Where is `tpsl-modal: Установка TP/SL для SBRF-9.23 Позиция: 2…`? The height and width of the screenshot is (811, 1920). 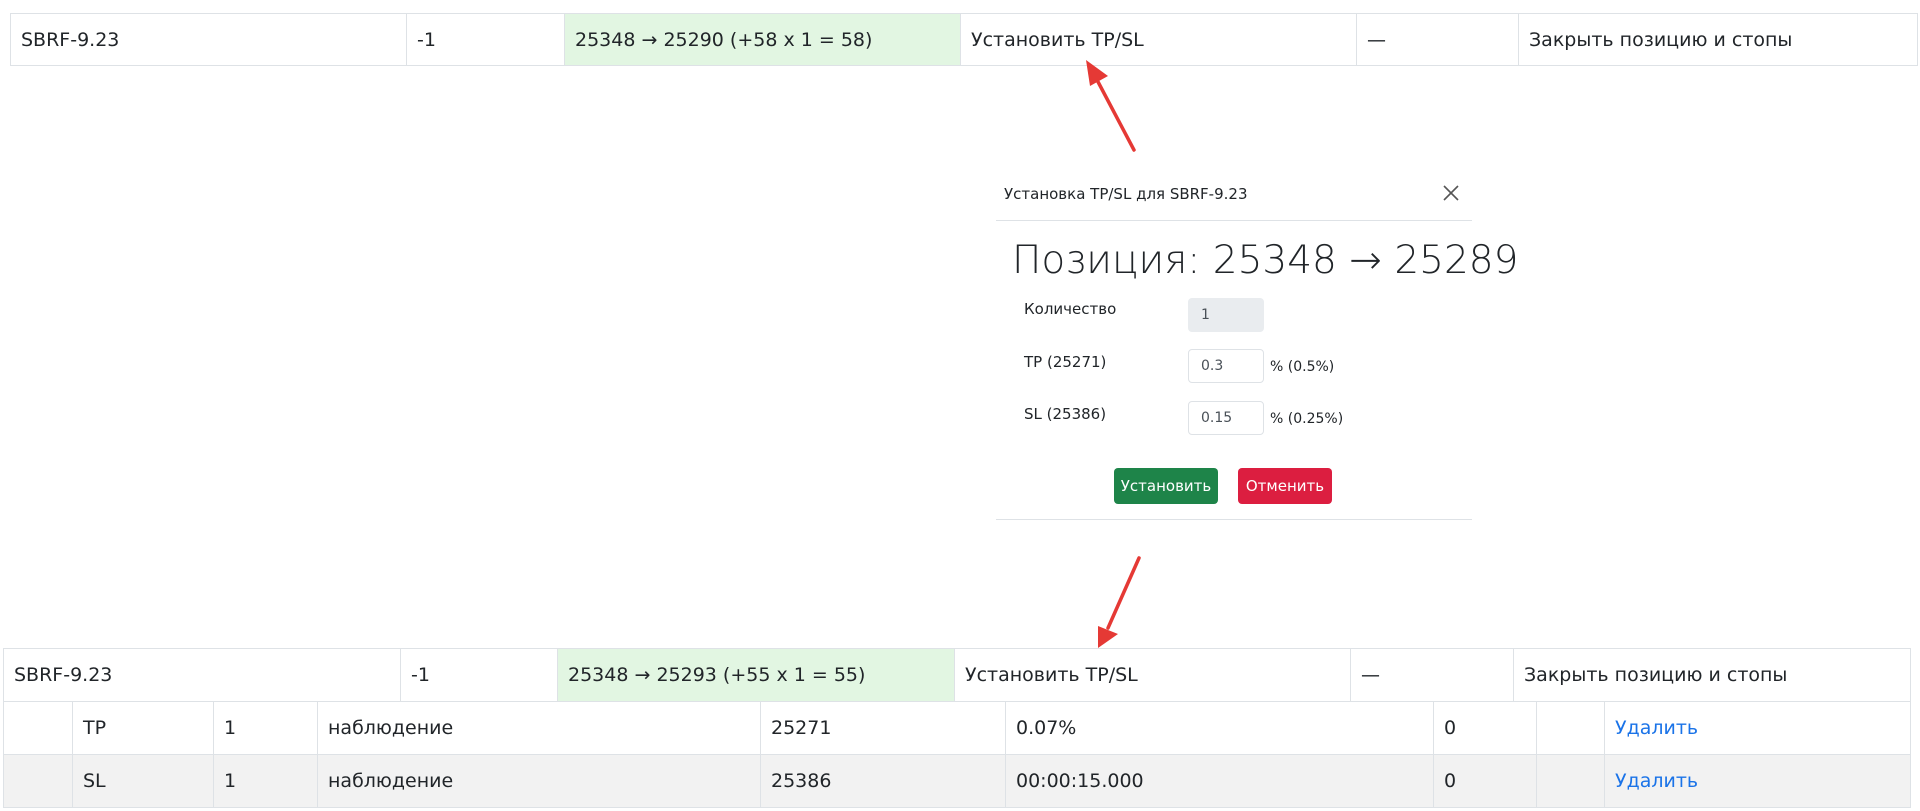
tpsl-modal: Установка TP/SL для SBRF-9.23 Позиция: 2… is located at coordinates (1257, 343).